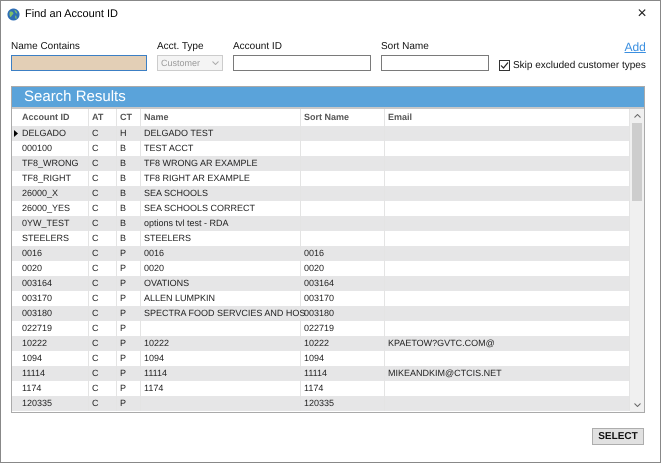  I want to click on table-row: 26000_X C B SEA SCHOOLS, so click(321, 193).